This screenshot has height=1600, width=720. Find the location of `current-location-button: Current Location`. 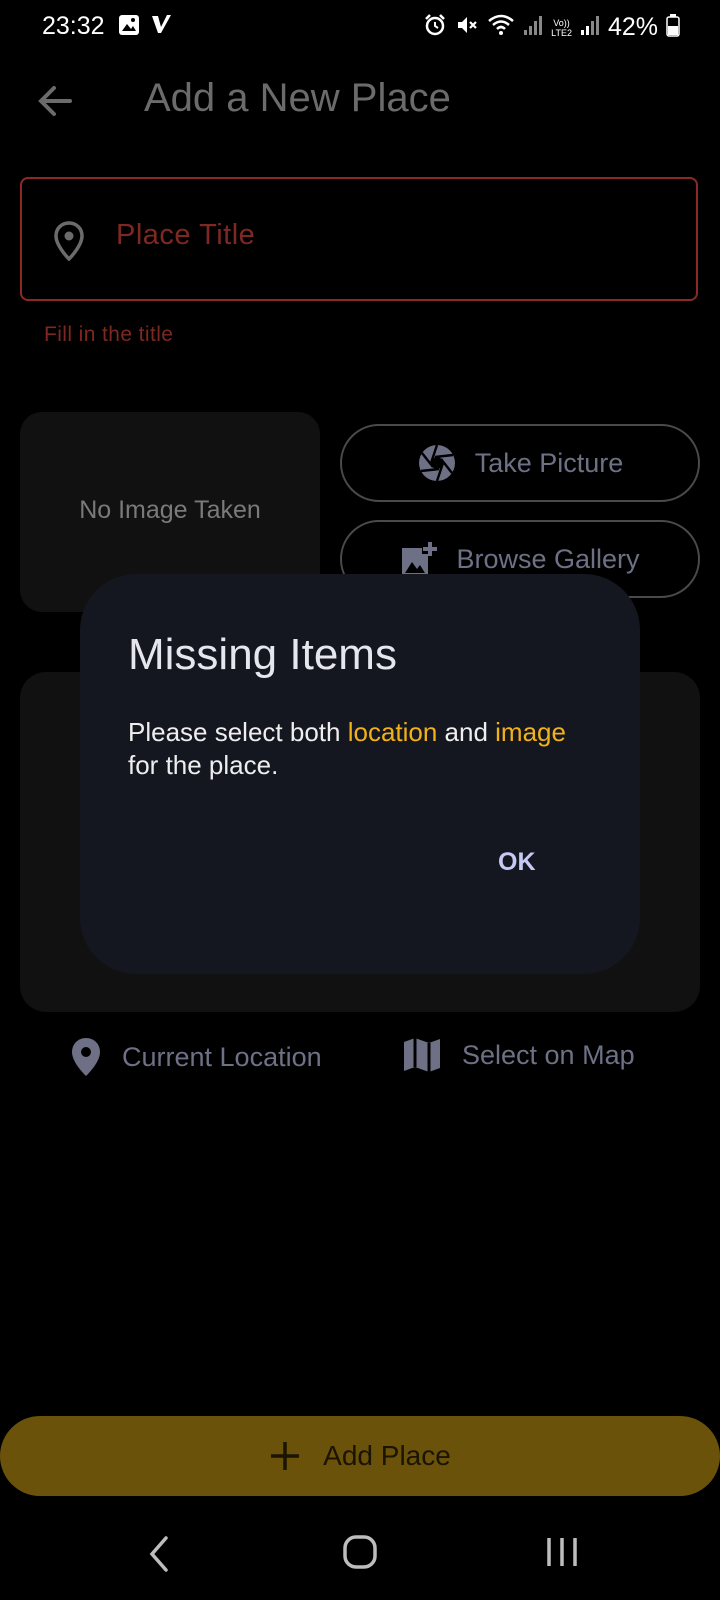

current-location-button: Current Location is located at coordinates (196, 1057).